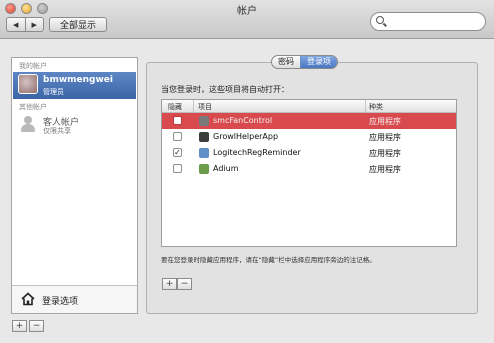 The height and width of the screenshot is (343, 494). What do you see at coordinates (246, 136) in the screenshot?
I see `login-item-name: GrowlHelperApp` at bounding box center [246, 136].